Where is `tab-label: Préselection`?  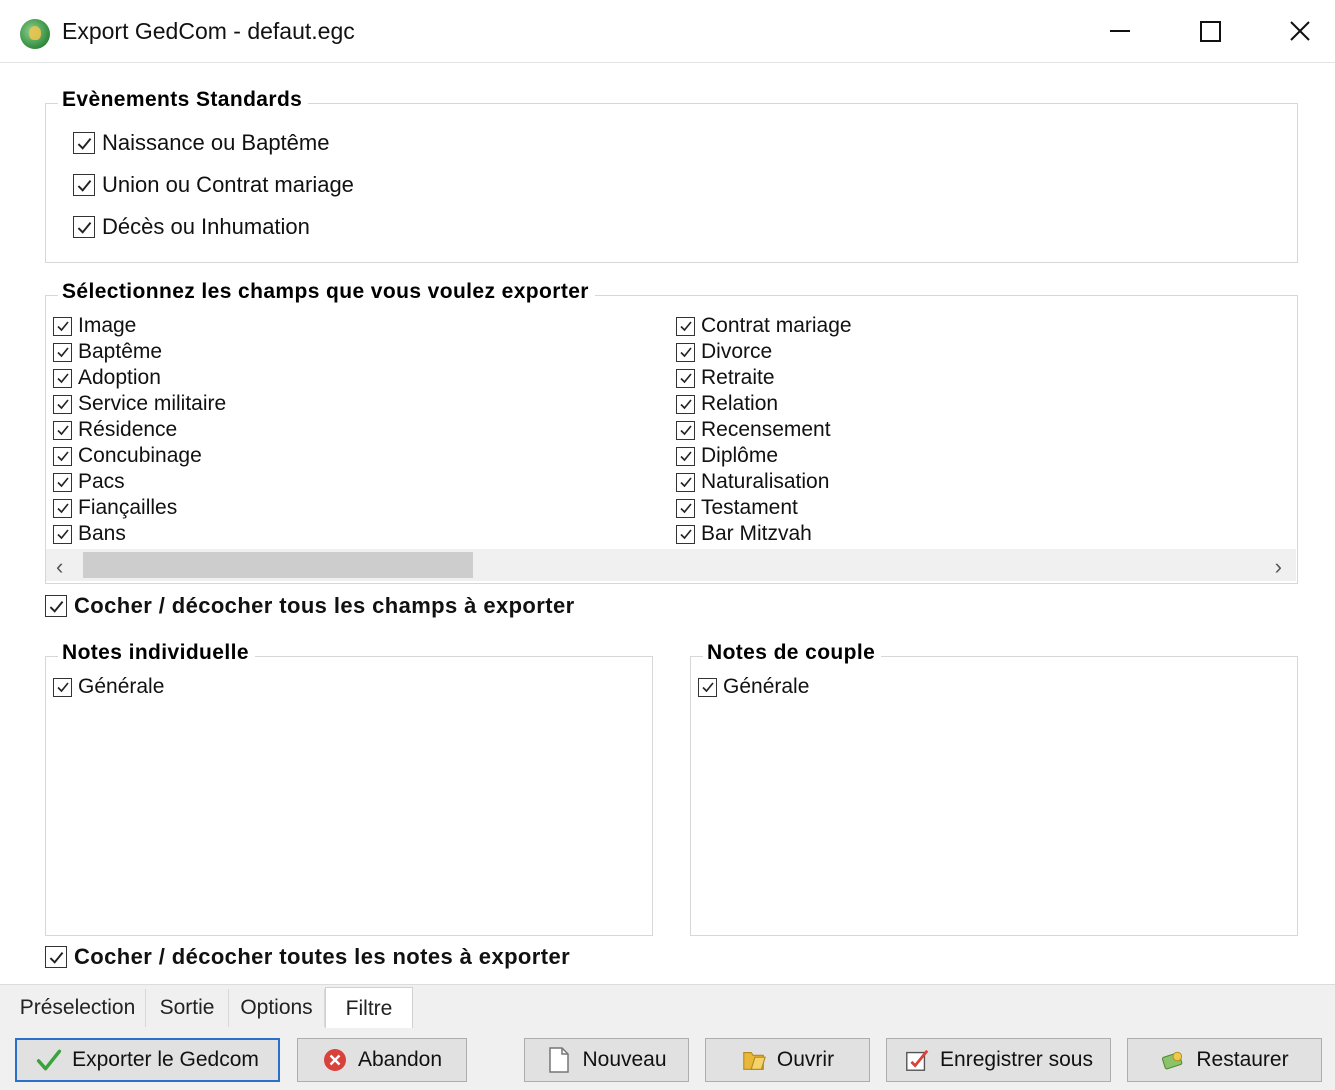 tab-label: Préselection is located at coordinates (77, 1007).